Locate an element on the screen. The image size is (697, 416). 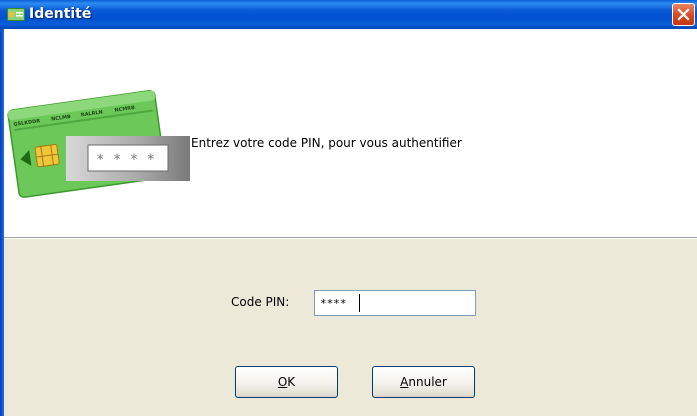
cancel-mnemonic: A is located at coordinates (404, 382).